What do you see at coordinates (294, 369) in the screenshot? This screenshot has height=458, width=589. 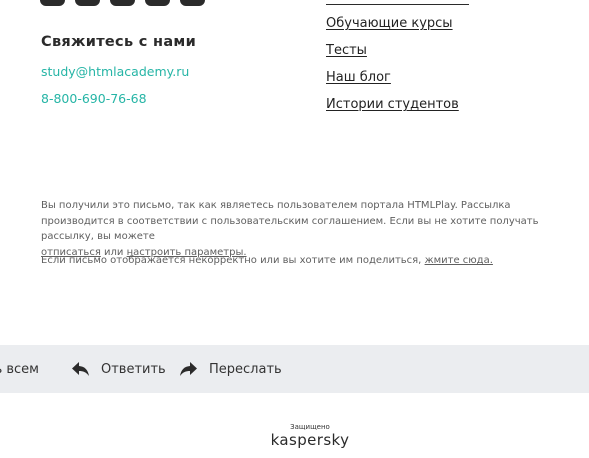 I see `reply-toolbar: ть всем Ответить Переслать` at bounding box center [294, 369].